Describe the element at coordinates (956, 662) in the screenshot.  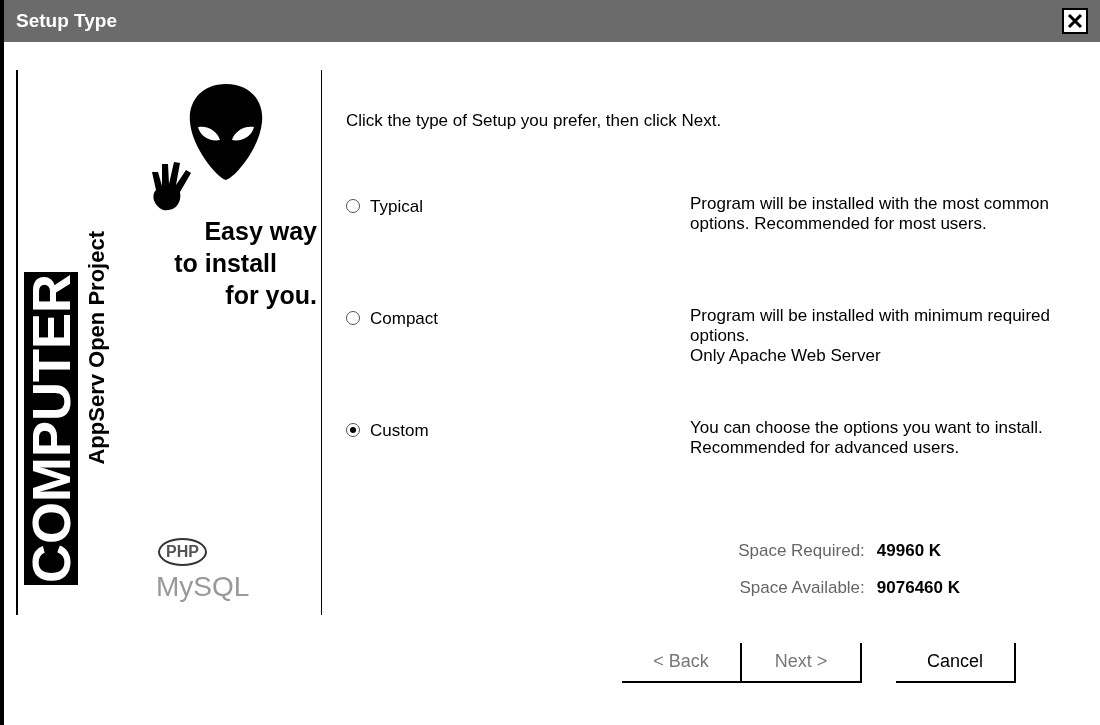
I see `dialog-button: Cancel` at that location.